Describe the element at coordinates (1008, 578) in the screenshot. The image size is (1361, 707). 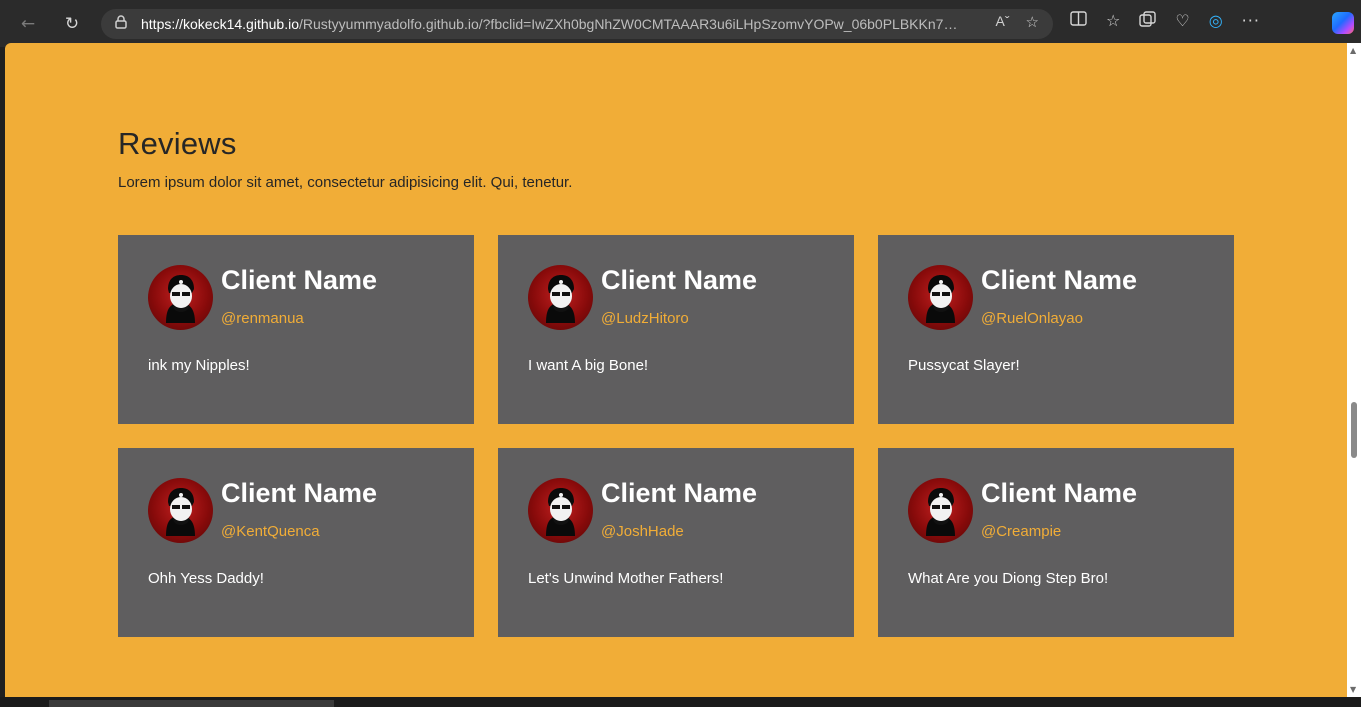
I see `review-text: What Are you Diong Step Bro!` at that location.